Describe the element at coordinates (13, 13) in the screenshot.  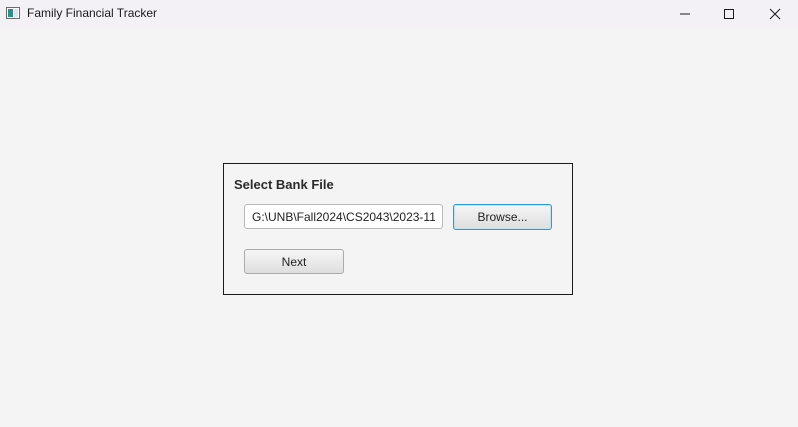
I see `app-window-icon` at that location.